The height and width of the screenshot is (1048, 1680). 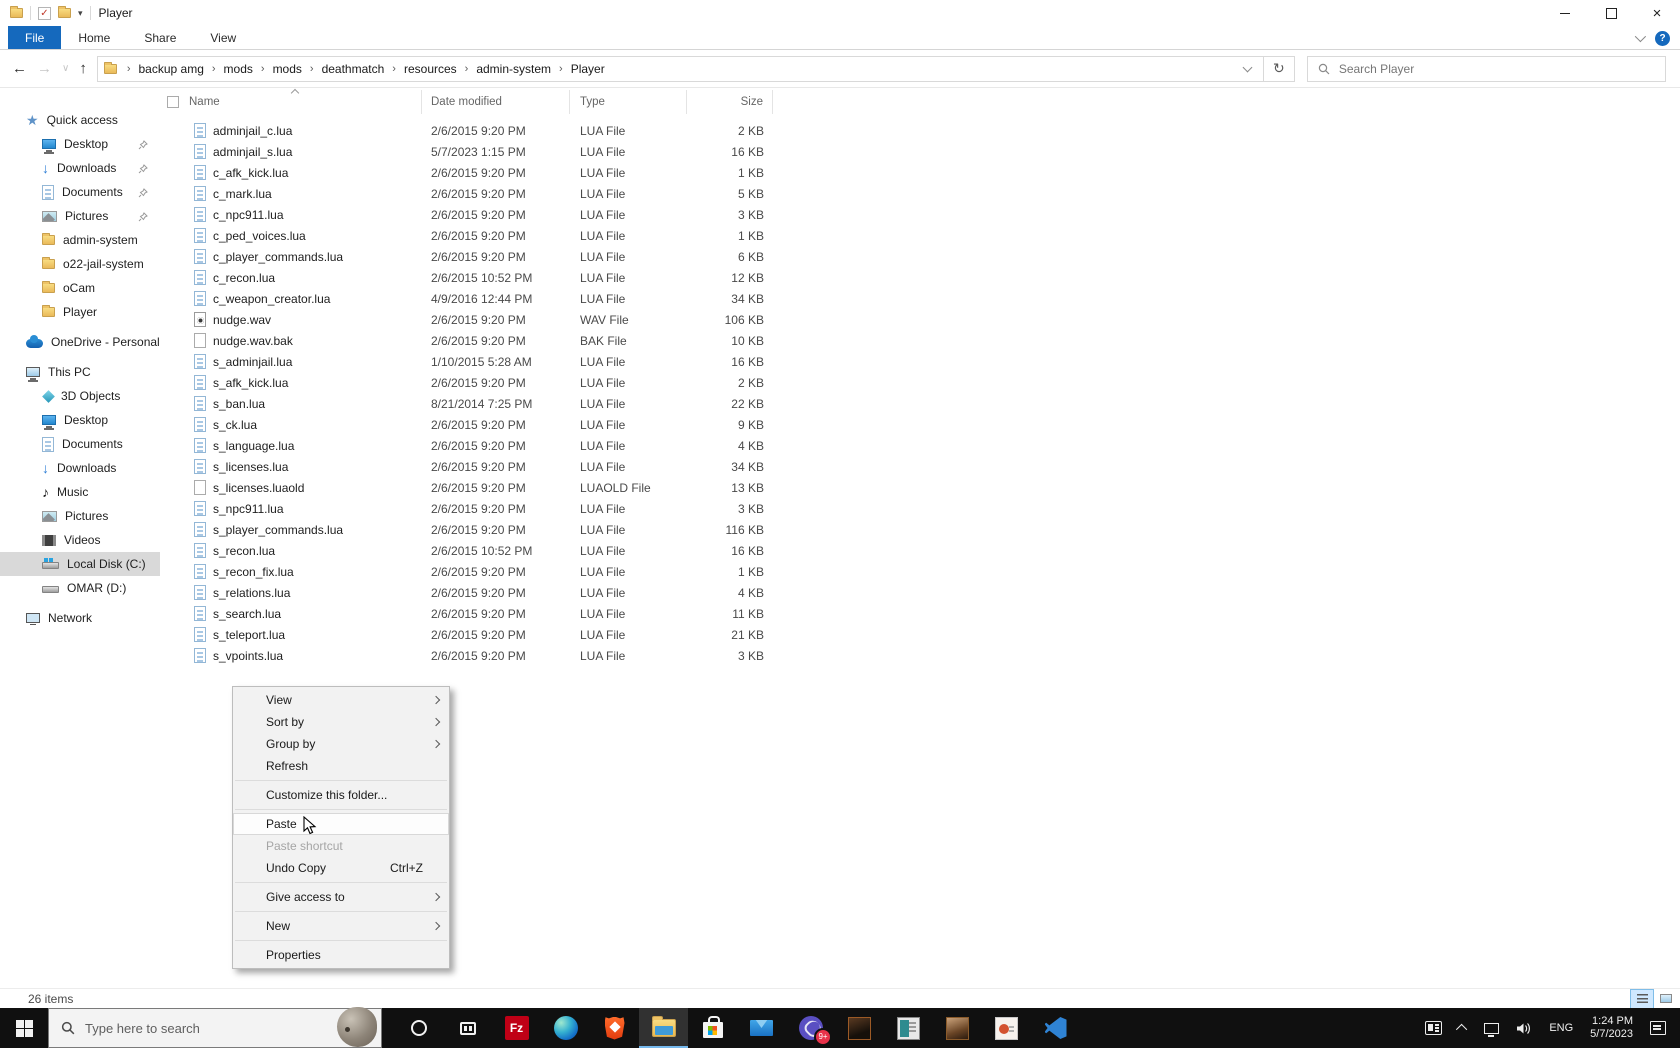 What do you see at coordinates (80, 240) in the screenshot?
I see `sidebar-item-admin-system: admin-system` at bounding box center [80, 240].